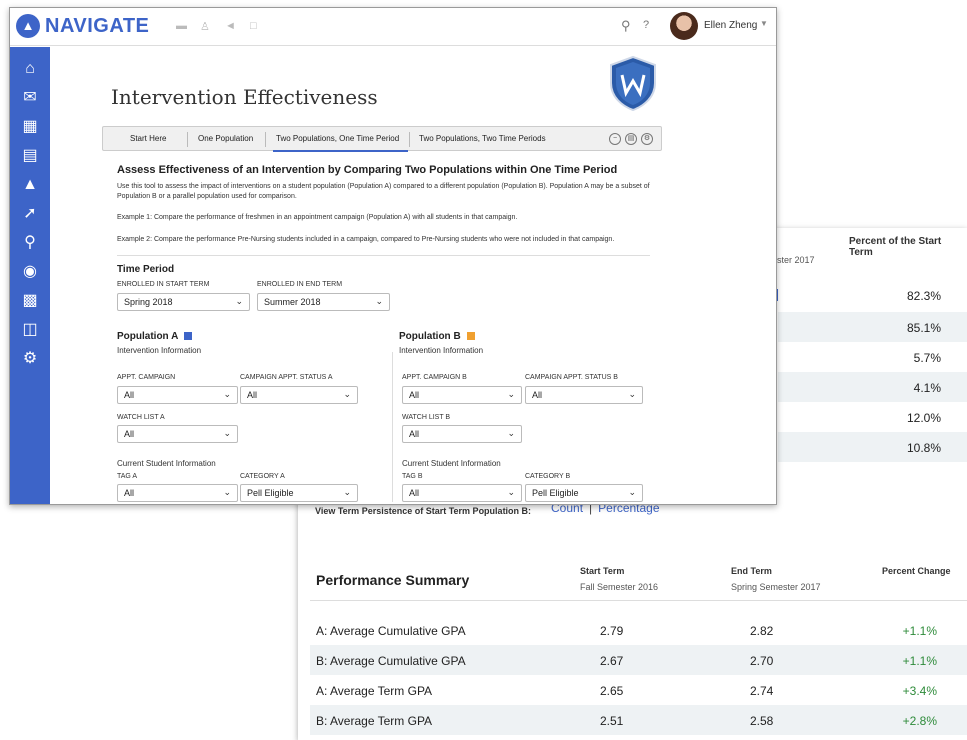  I want to click on performance-summary-title: Performance Summary, so click(393, 580).